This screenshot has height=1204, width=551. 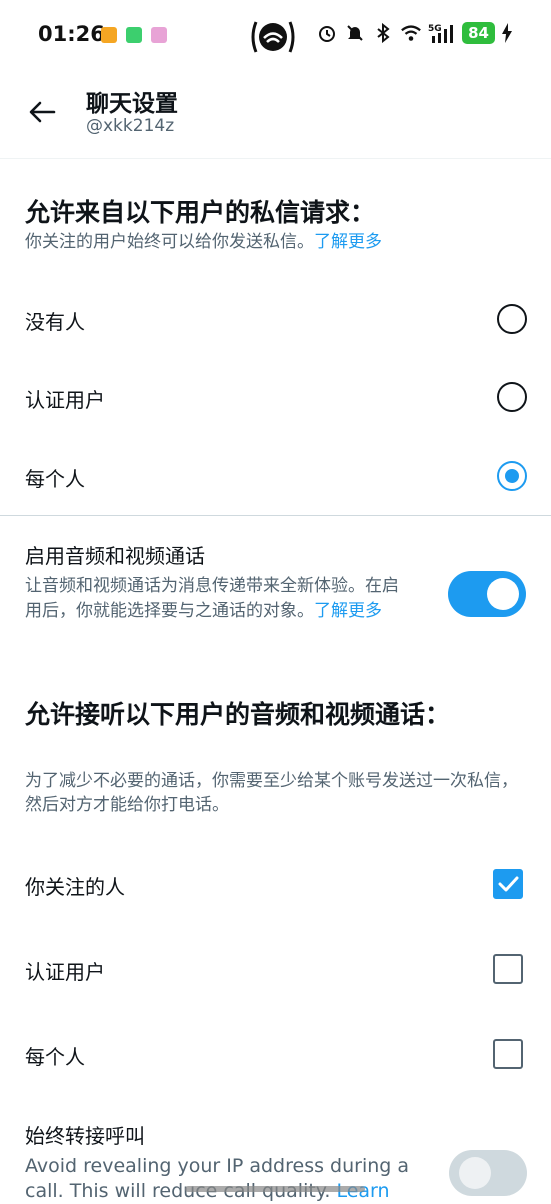 I want to click on svg-text: 5G, so click(x=435, y=29).